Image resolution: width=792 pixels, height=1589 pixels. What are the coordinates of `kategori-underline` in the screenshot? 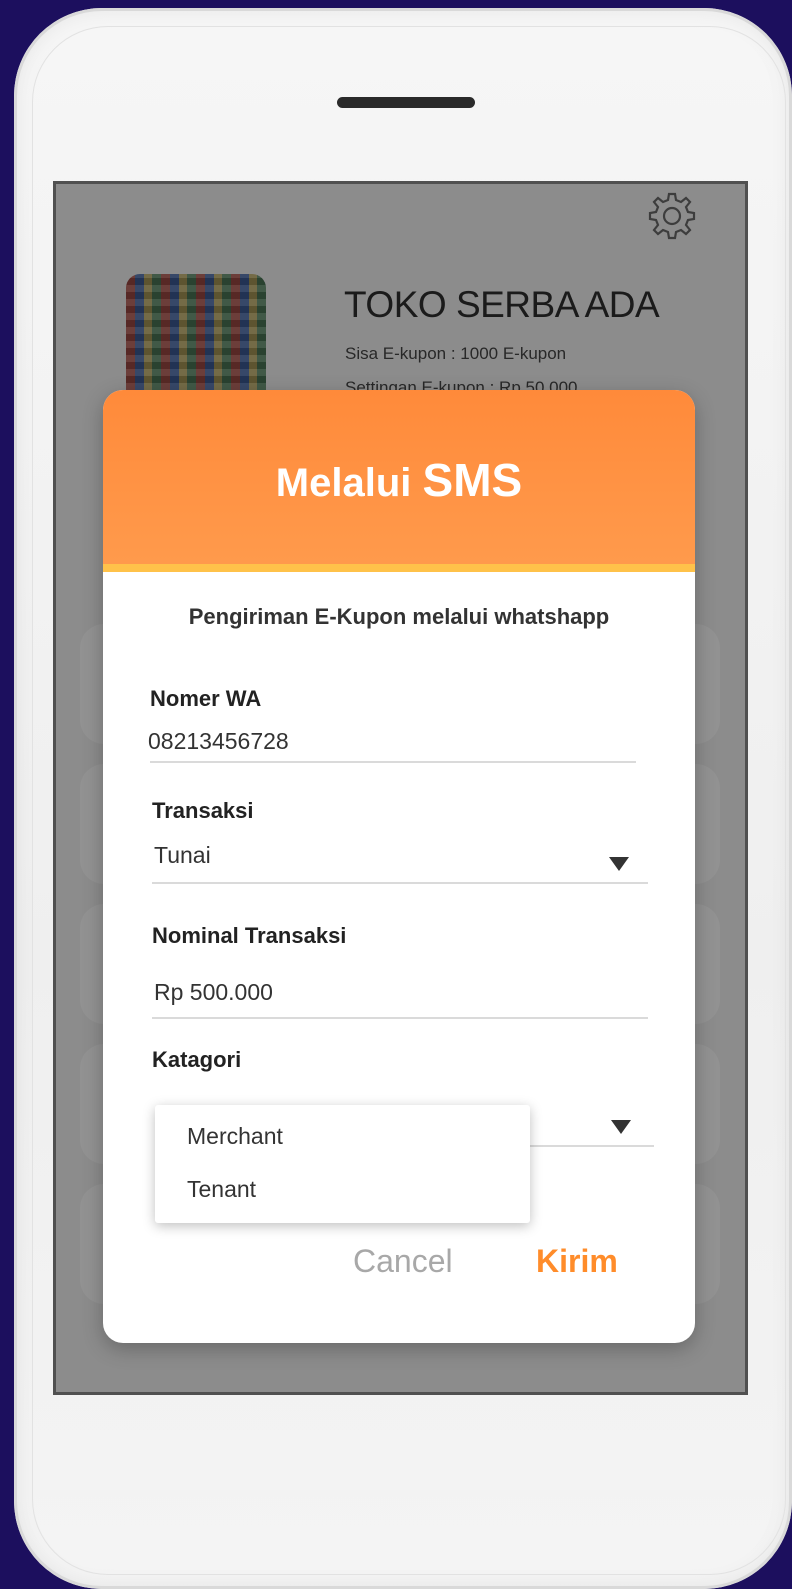 It's located at (592, 1146).